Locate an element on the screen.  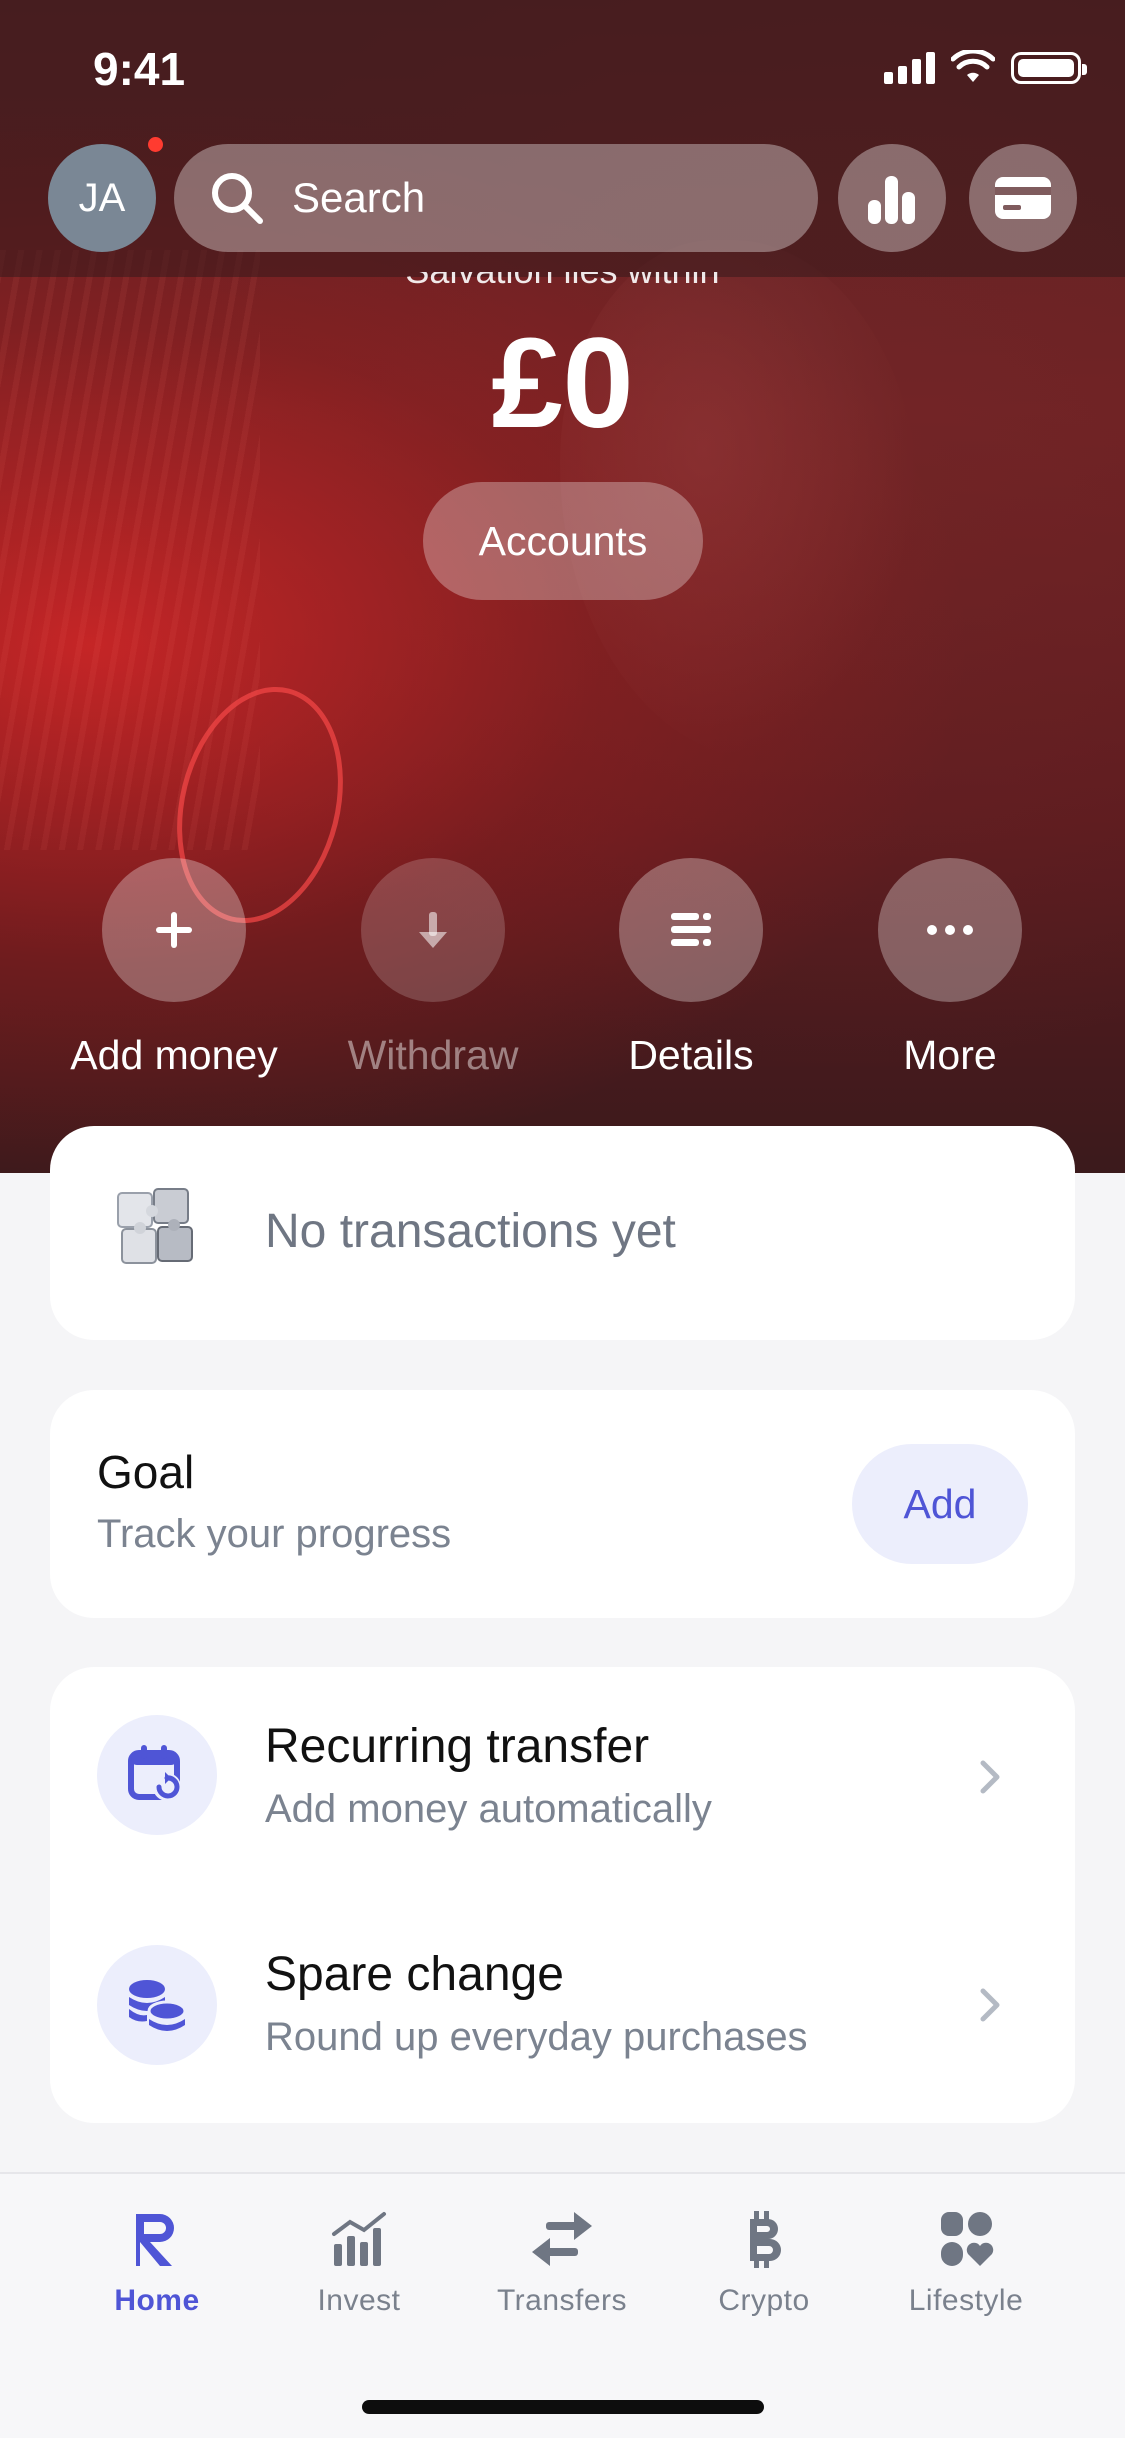
details-button is located at coordinates (691, 930).